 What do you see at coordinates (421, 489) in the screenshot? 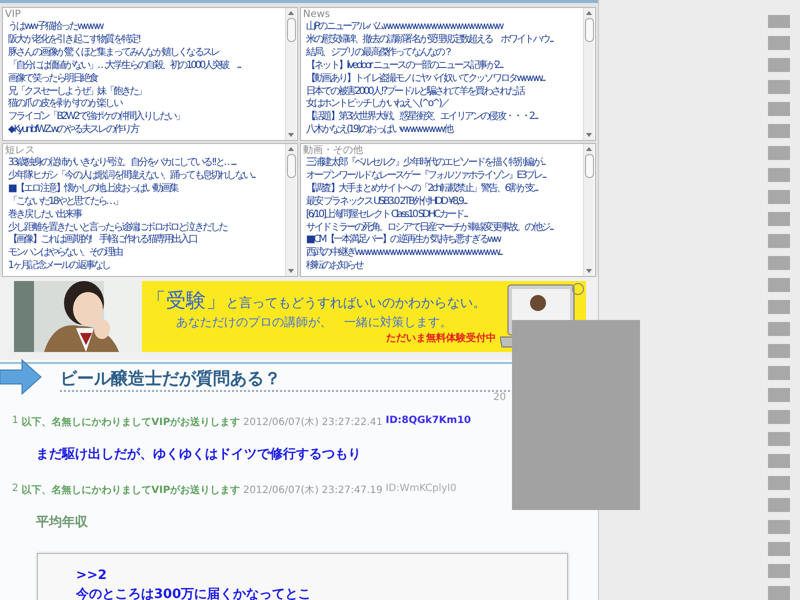
I see `poster-id: ID:WmKCplyl0` at bounding box center [421, 489].